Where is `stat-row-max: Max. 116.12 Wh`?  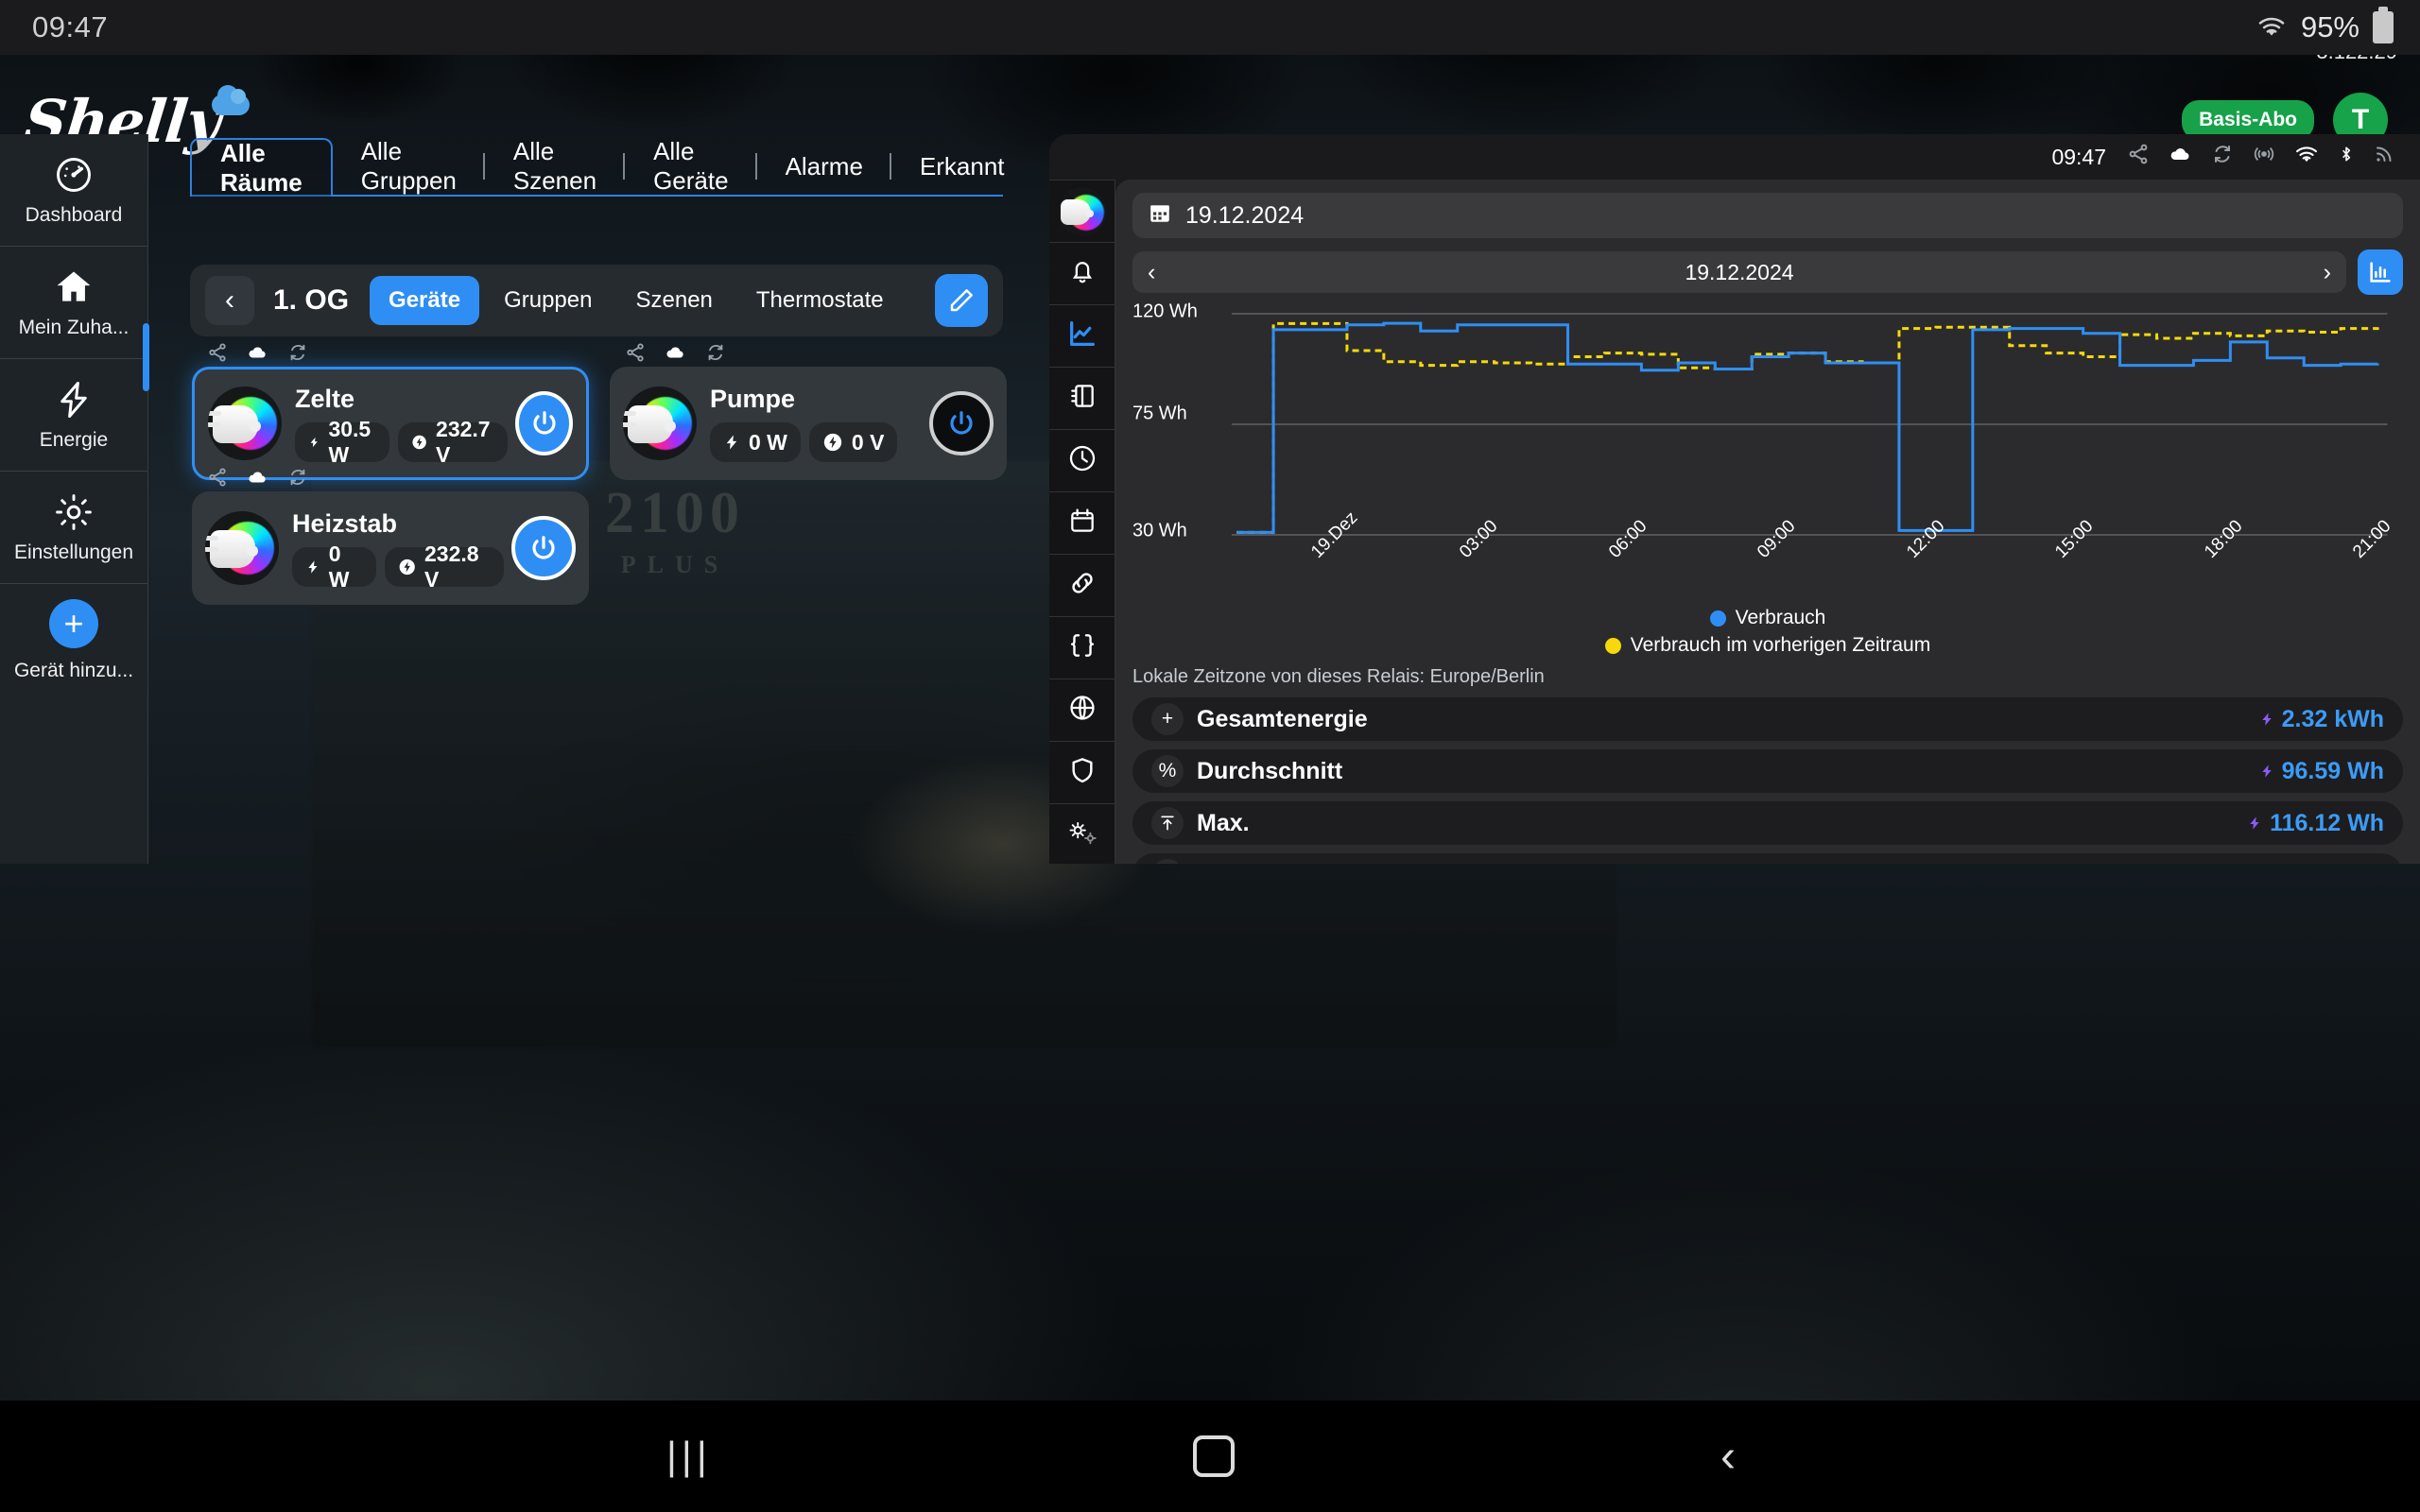 stat-row-max: Max. 116.12 Wh is located at coordinates (1767, 823).